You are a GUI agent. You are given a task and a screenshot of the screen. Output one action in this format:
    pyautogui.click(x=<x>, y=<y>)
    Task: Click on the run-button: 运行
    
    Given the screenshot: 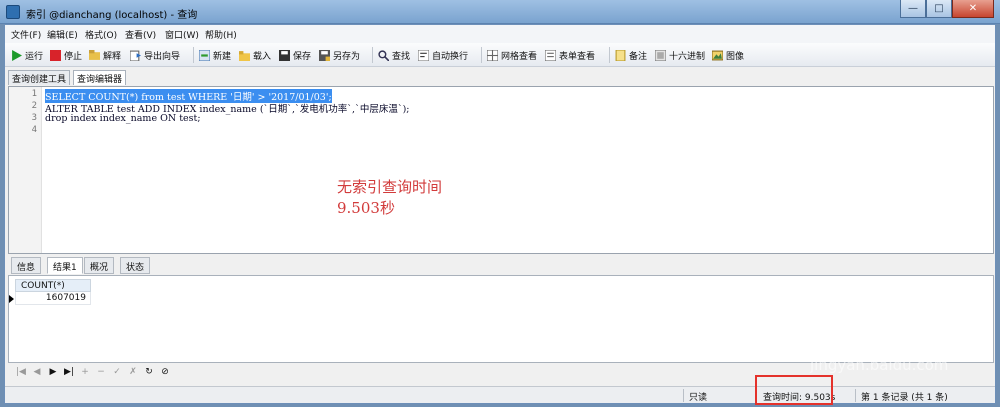 What is the action you would take?
    pyautogui.click(x=27, y=55)
    